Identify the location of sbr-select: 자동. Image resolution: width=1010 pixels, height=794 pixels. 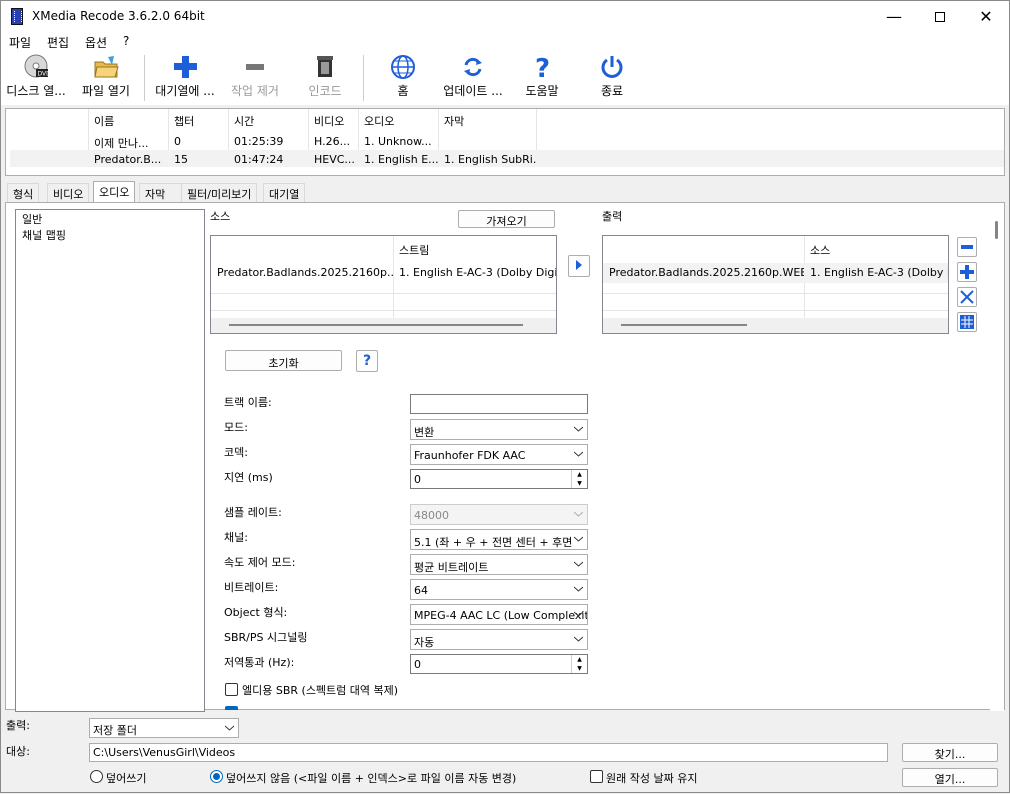
(499, 639).